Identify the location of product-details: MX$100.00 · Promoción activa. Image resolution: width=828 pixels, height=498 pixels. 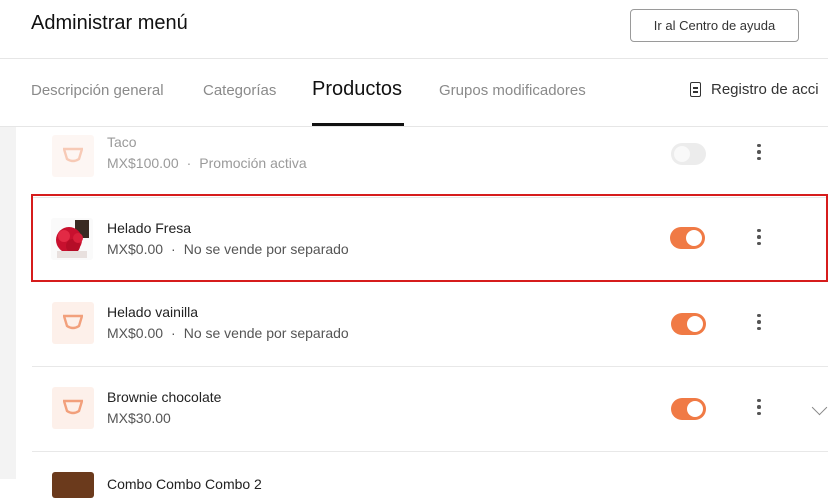
(207, 163).